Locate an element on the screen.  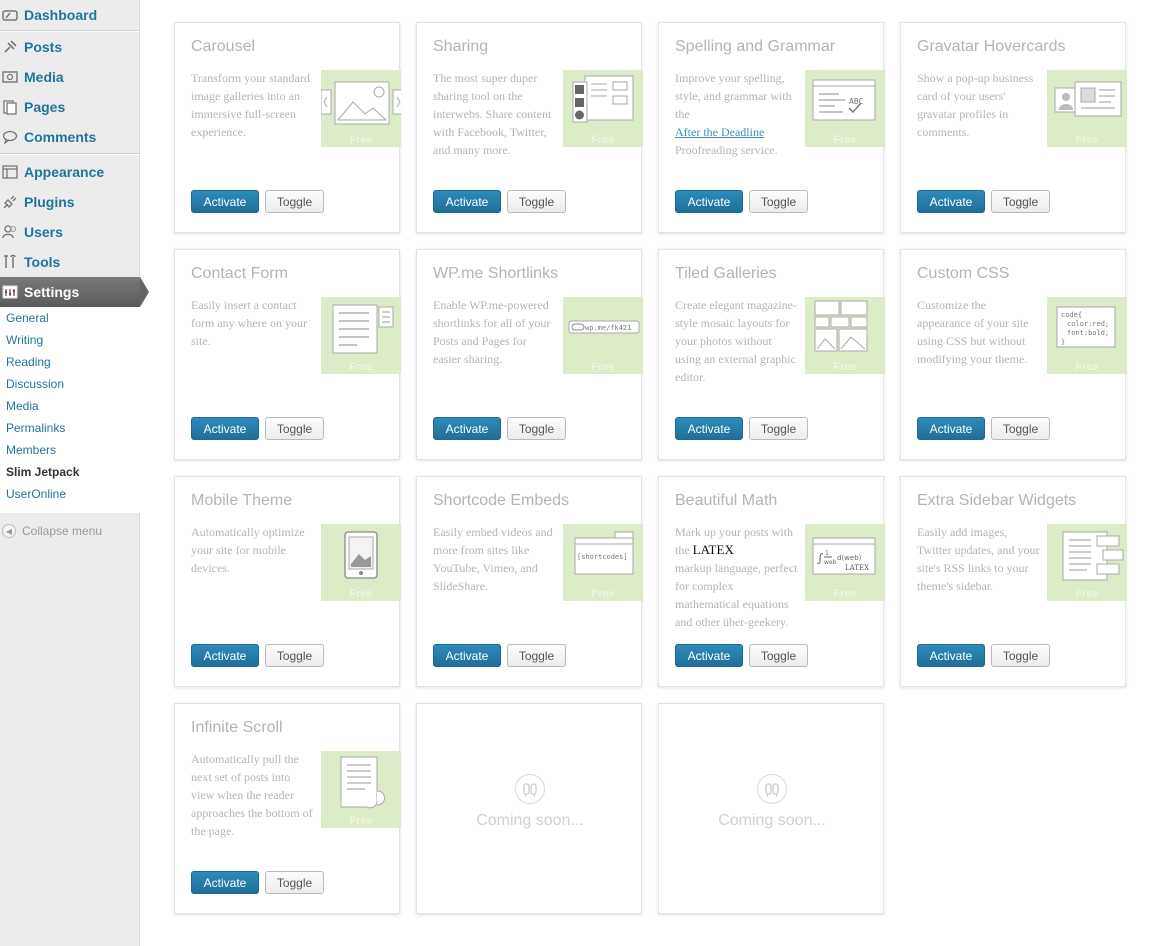
plug-icon is located at coordinates (10, 202).